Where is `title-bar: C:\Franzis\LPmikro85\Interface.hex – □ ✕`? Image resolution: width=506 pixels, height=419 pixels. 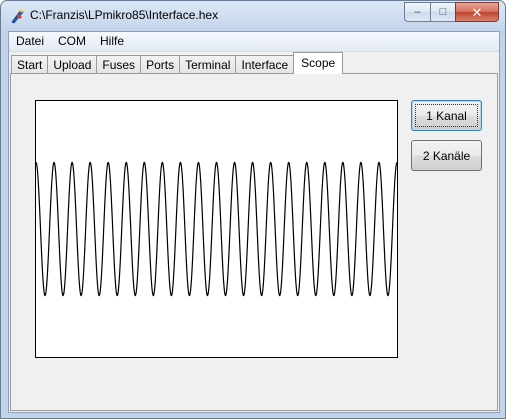 title-bar: C:\Franzis\LPmikro85\Interface.hex – □ ✕ is located at coordinates (253, 16).